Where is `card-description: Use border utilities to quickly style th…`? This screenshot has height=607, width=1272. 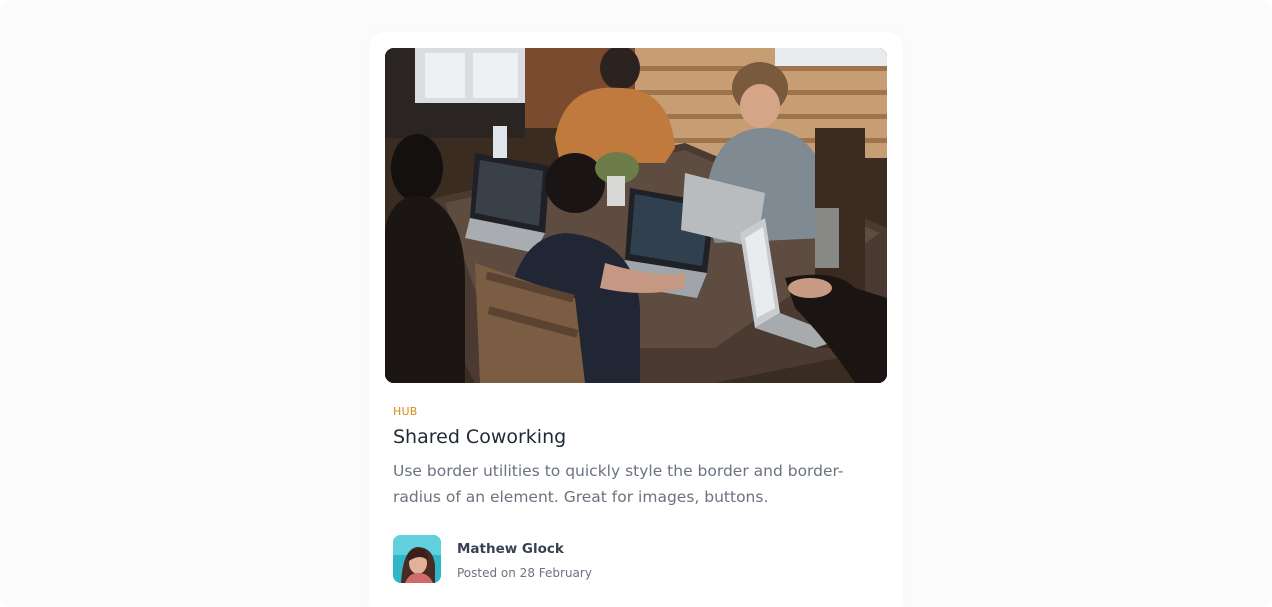
card-description: Use border utilities to quickly style th… is located at coordinates (618, 484).